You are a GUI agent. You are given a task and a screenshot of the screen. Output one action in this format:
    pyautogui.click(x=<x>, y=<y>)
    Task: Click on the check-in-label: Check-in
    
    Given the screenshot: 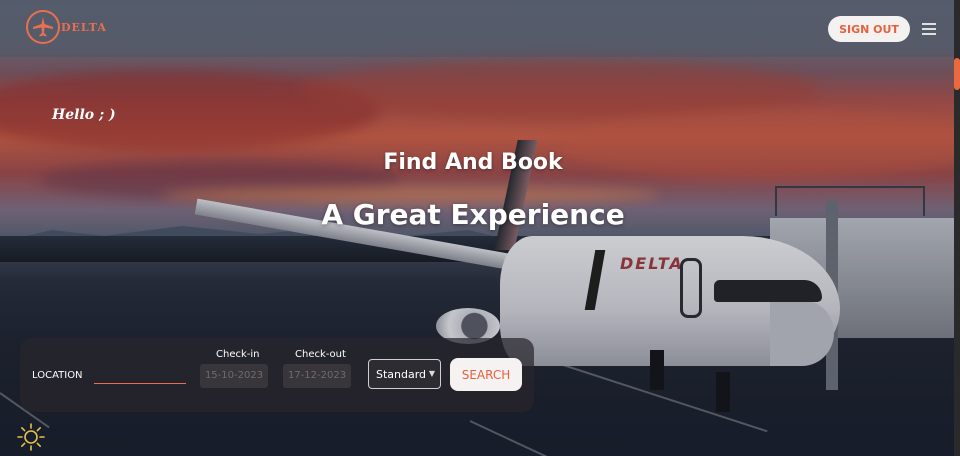 What is the action you would take?
    pyautogui.click(x=238, y=354)
    